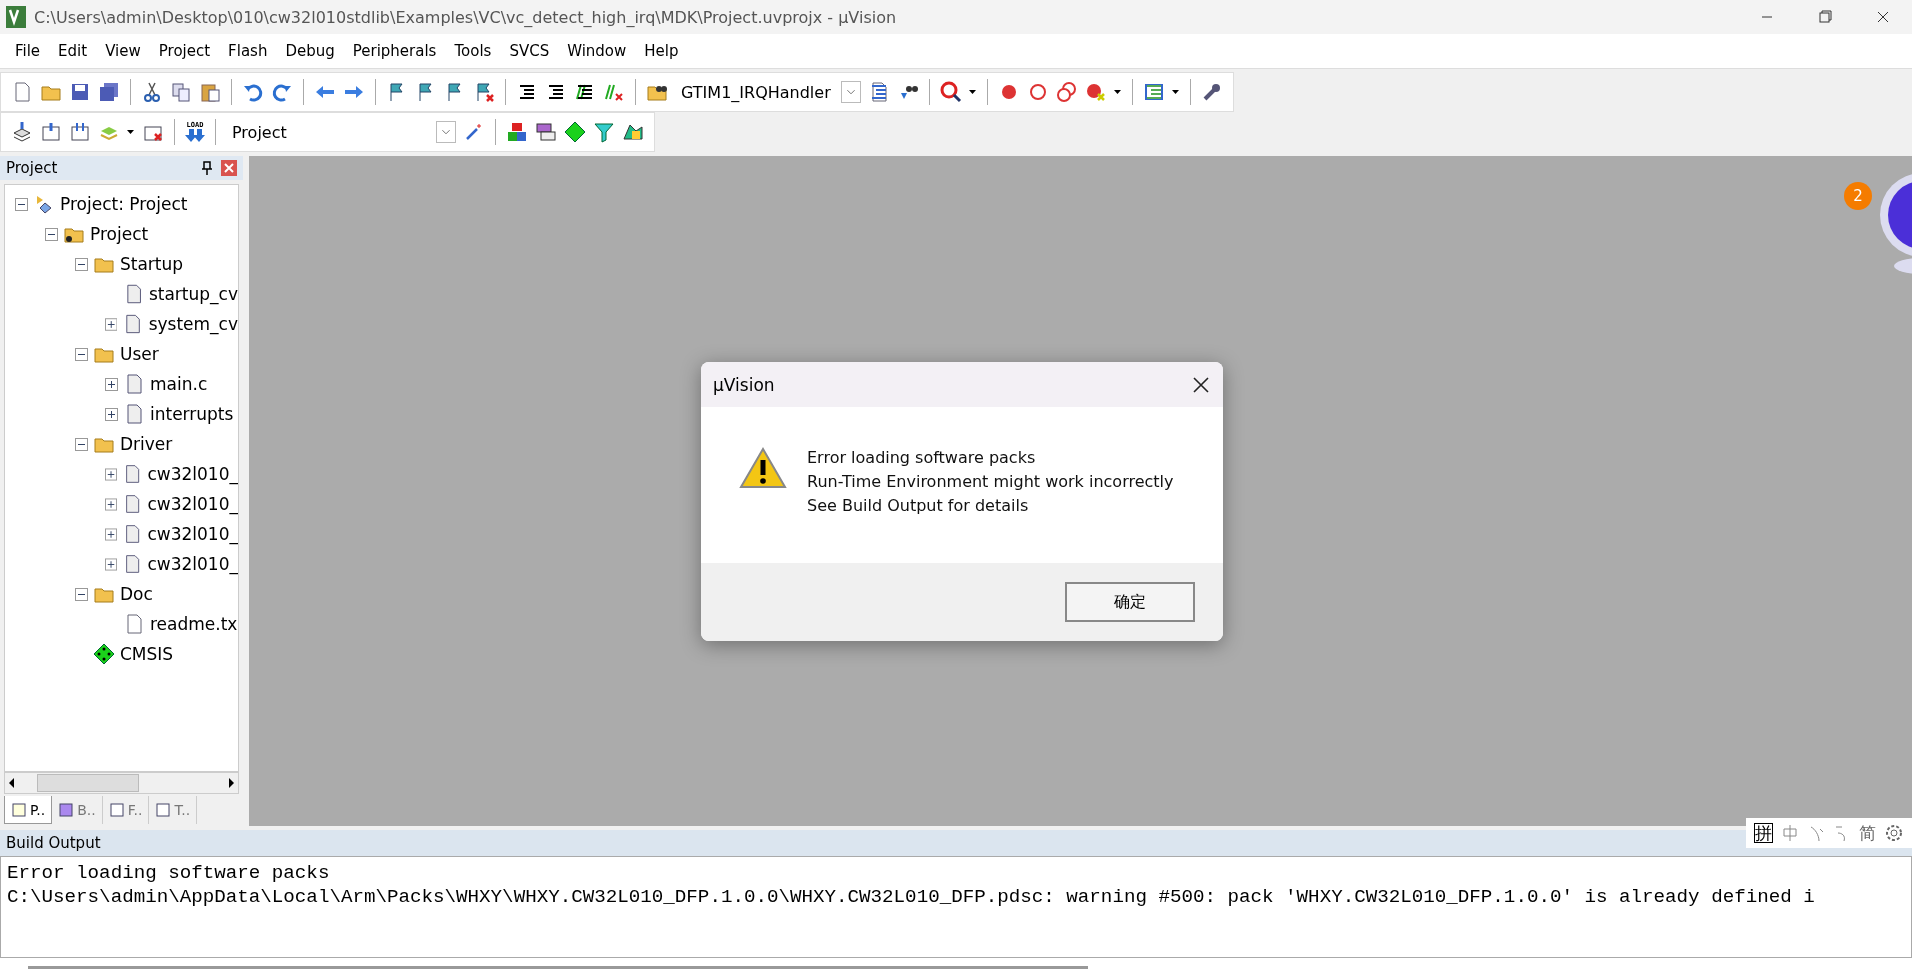 Image resolution: width=1912 pixels, height=976 pixels. What do you see at coordinates (207, 168) in the screenshot?
I see `pin-icon` at bounding box center [207, 168].